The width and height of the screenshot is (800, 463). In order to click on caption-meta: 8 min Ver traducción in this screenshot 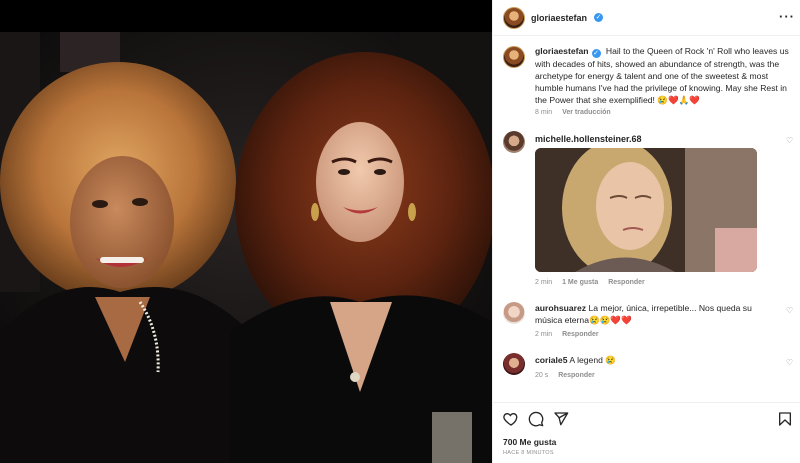, I will do `click(577, 112)`.